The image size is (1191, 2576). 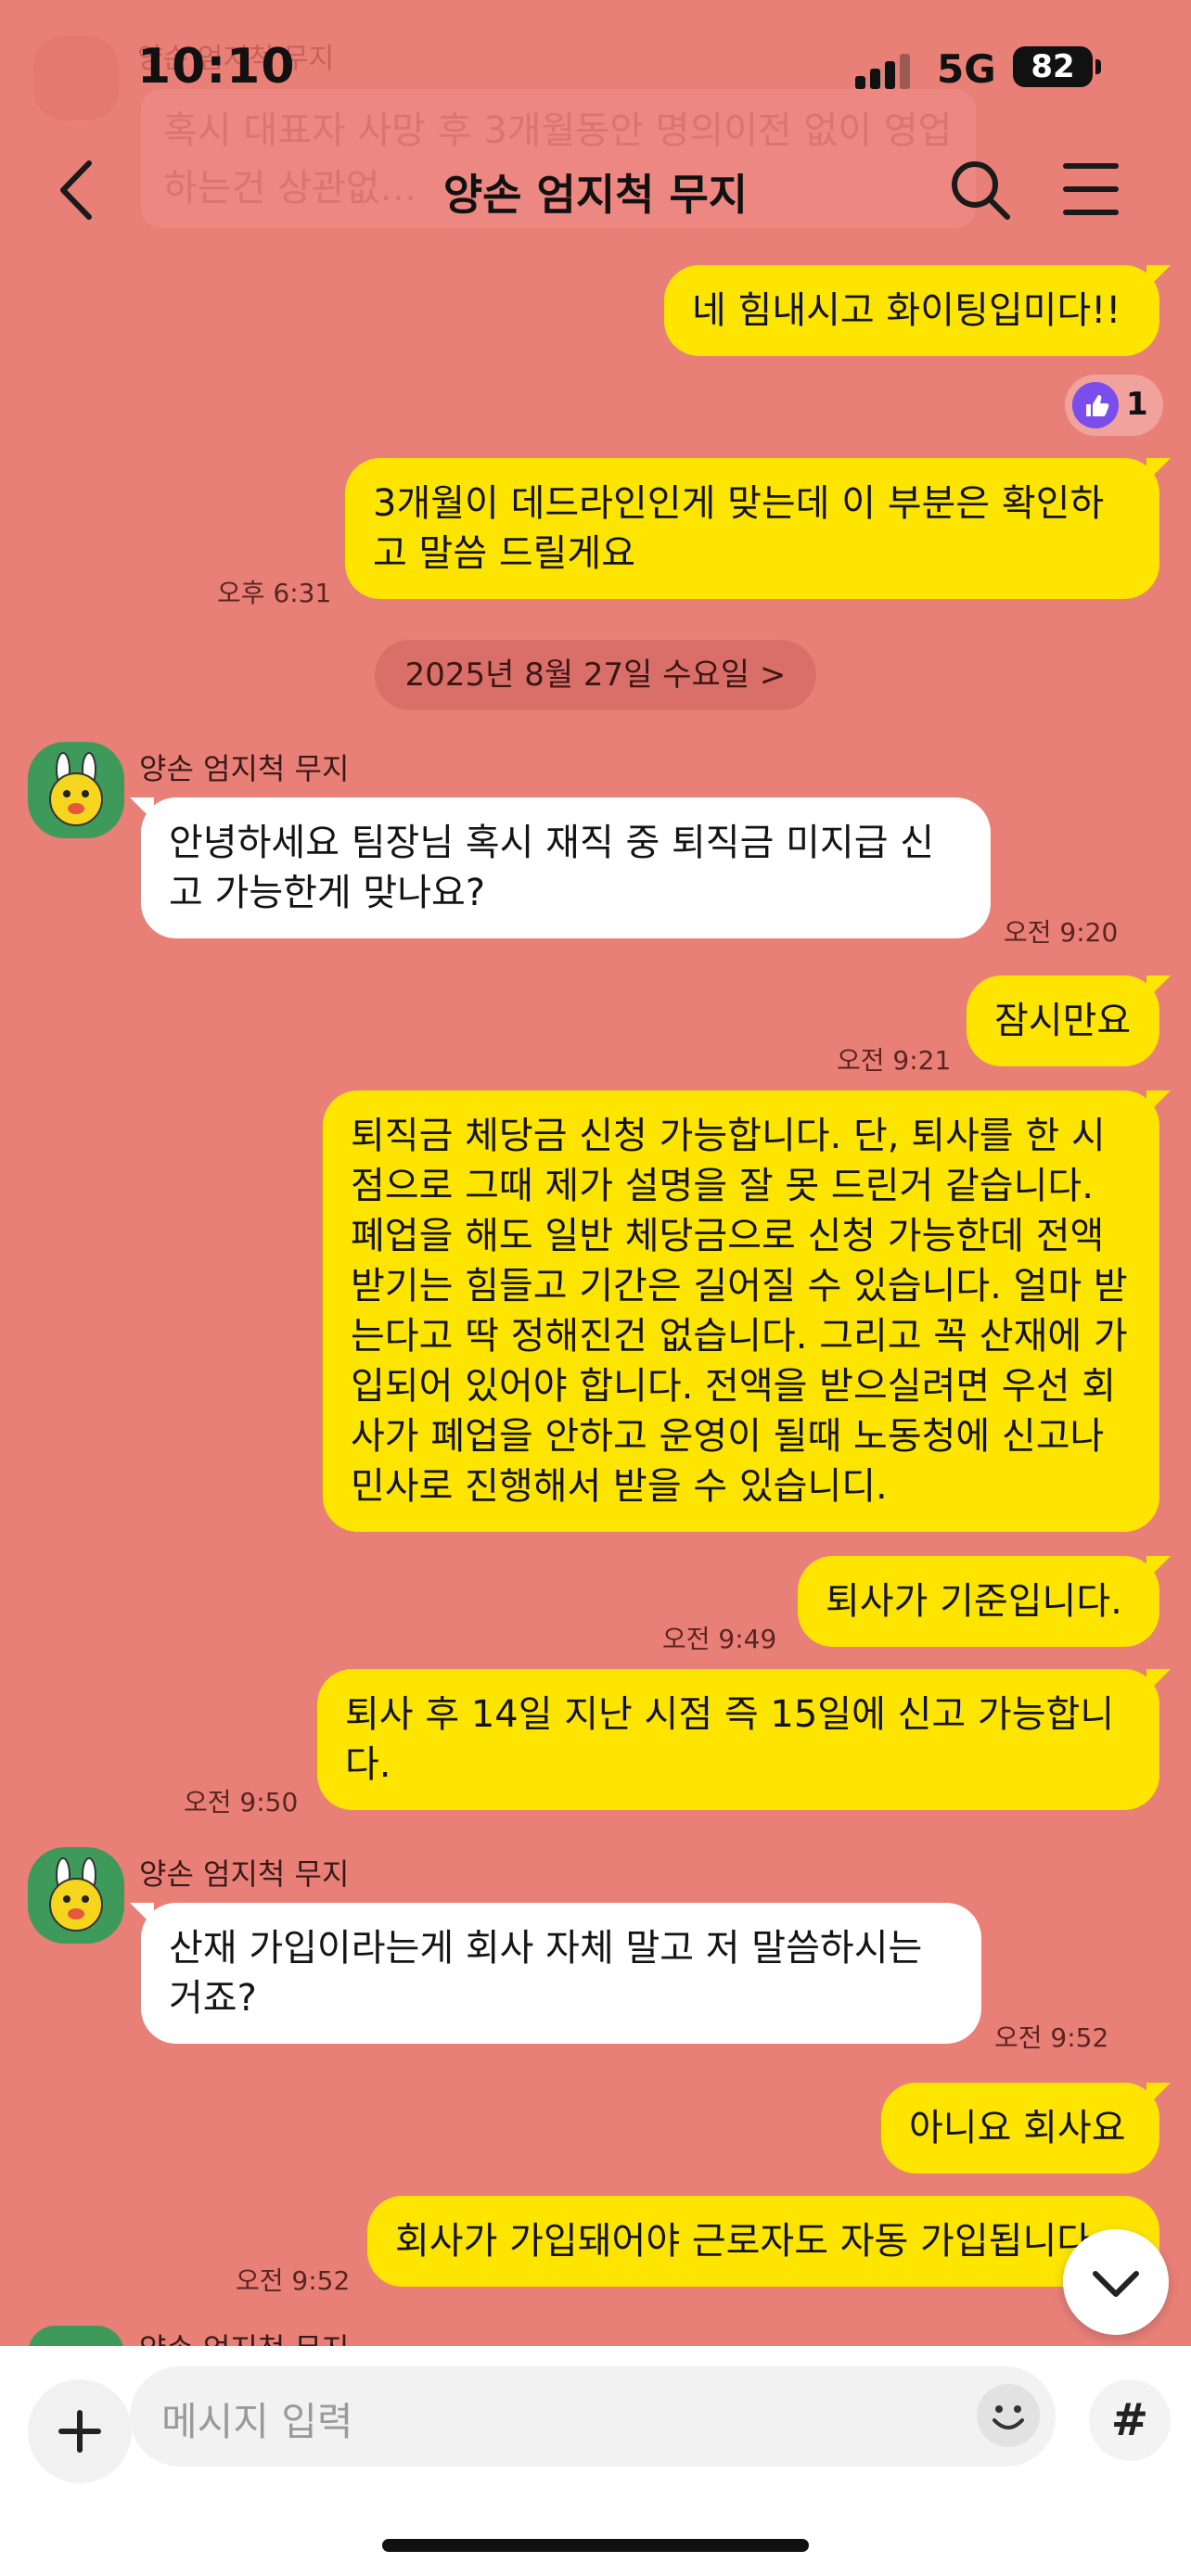 I want to click on status-time: 10:10, so click(x=216, y=67).